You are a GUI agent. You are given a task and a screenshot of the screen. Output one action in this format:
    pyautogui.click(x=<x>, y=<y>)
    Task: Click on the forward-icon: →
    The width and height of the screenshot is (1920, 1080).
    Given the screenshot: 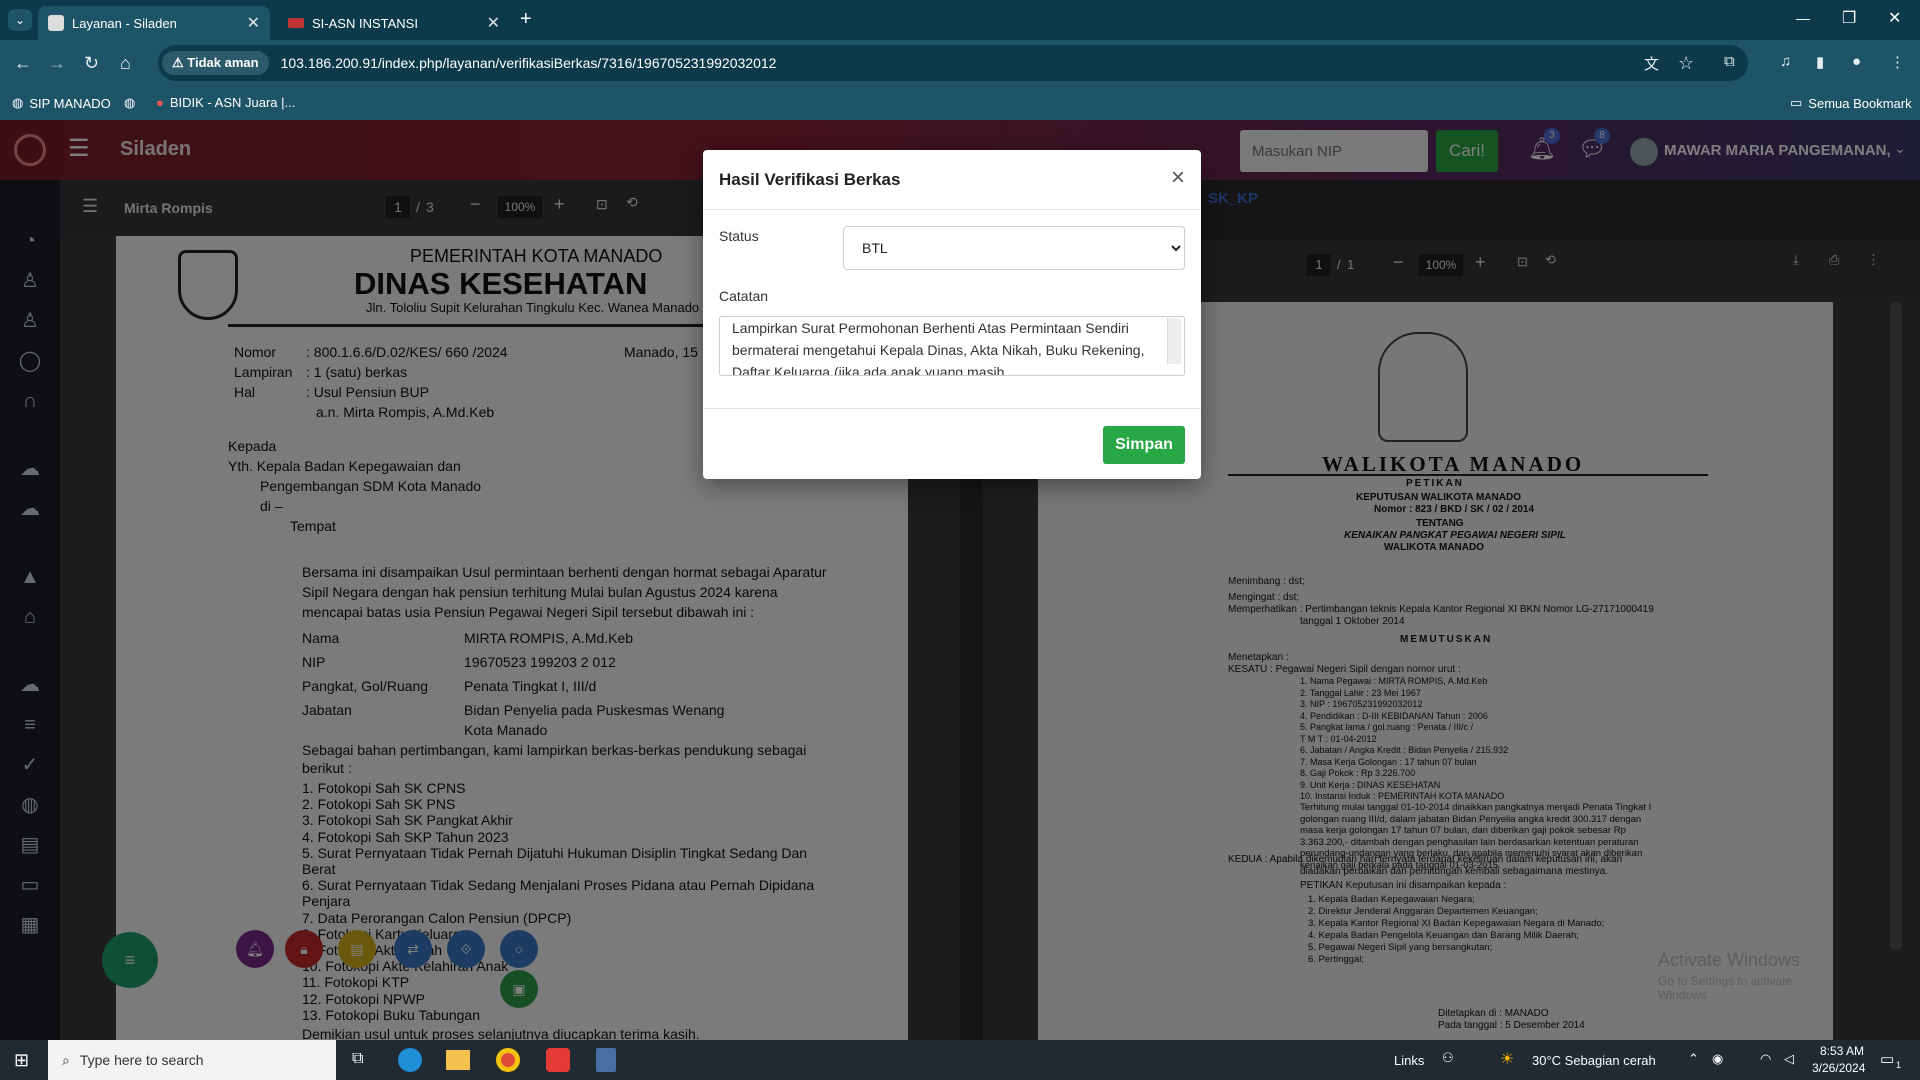 What is the action you would take?
    pyautogui.click(x=57, y=63)
    